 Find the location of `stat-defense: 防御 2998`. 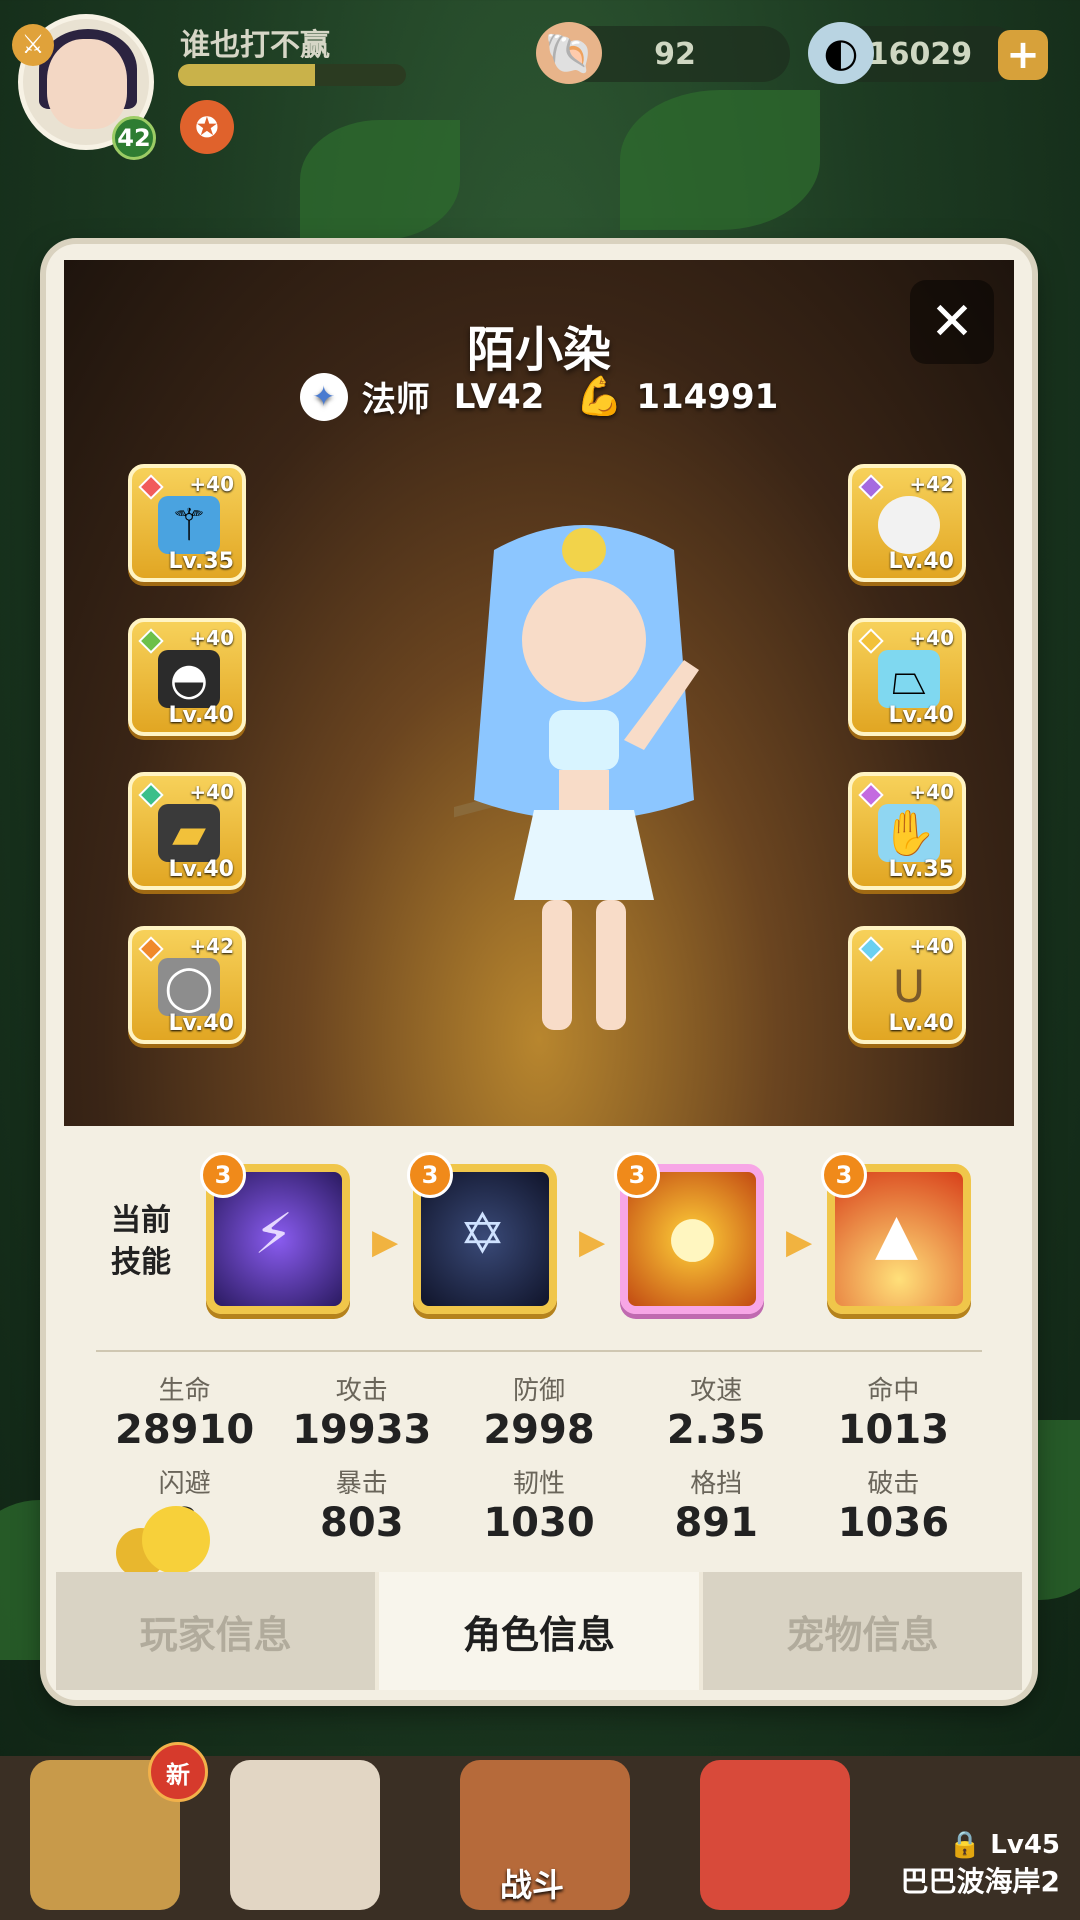

stat-defense: 防御 2998 is located at coordinates (538, 1411).